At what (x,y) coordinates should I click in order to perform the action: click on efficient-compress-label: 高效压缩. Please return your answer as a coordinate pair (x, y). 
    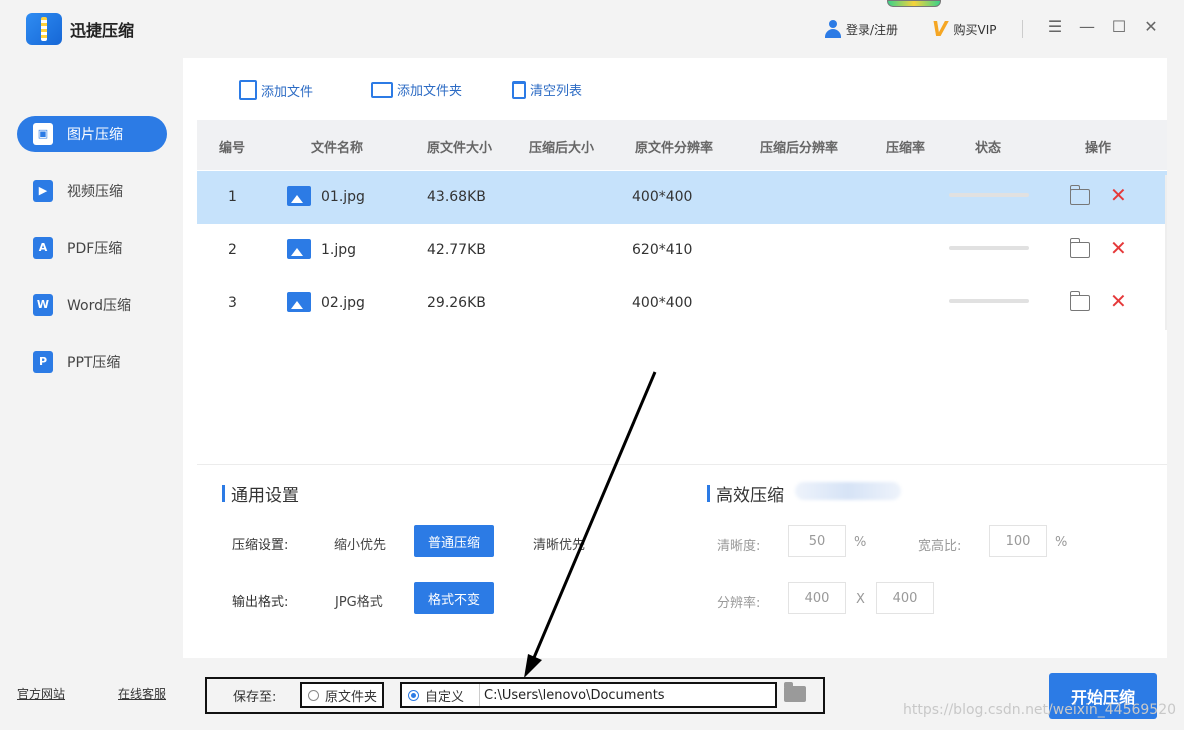
    Looking at the image, I should click on (750, 496).